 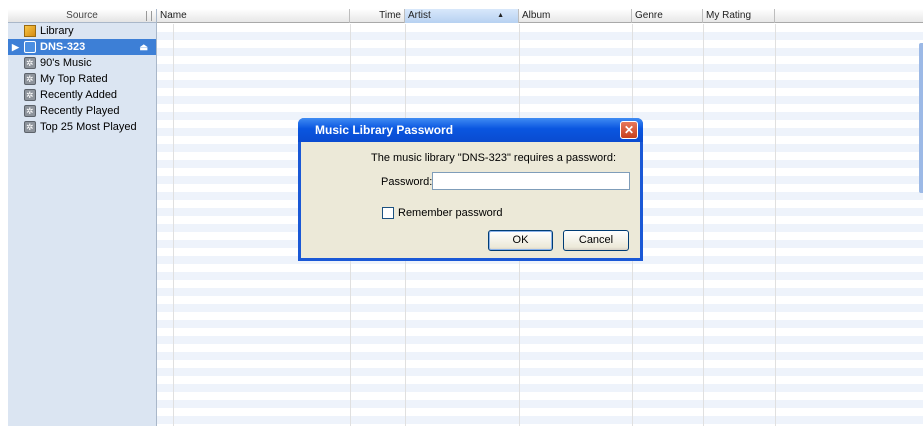 I want to click on dialog-title: Music Library Password, so click(x=384, y=130).